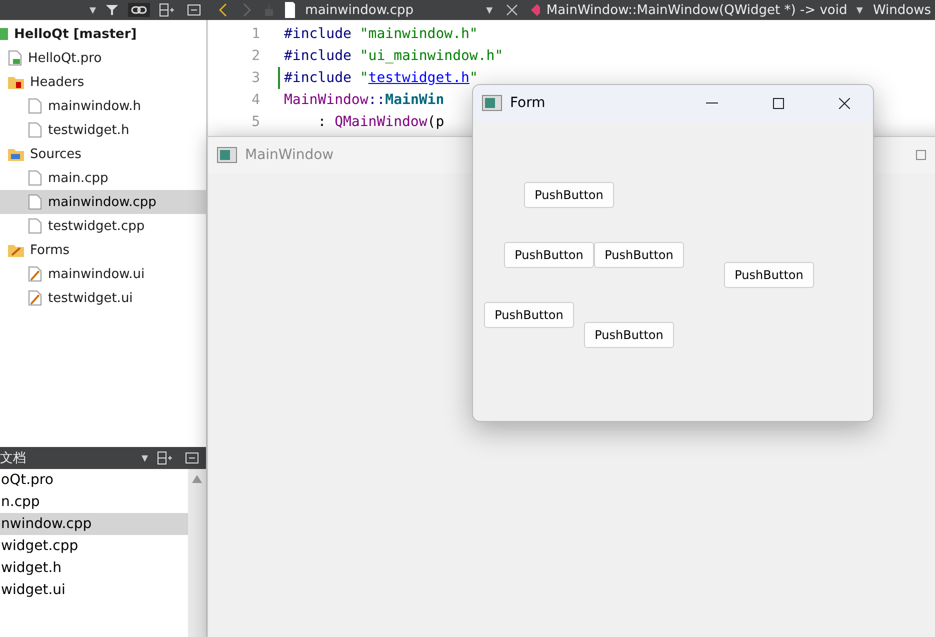  Describe the element at coordinates (57, 82) in the screenshot. I see `tree-item-label: Headers` at that location.